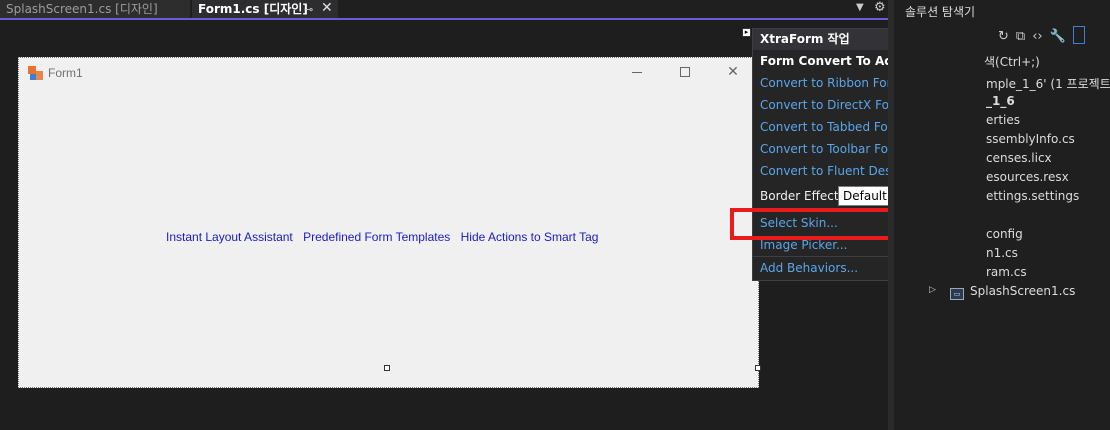 This screenshot has width=1110, height=430. I want to click on refresh-icon: ↻, so click(1003, 36).